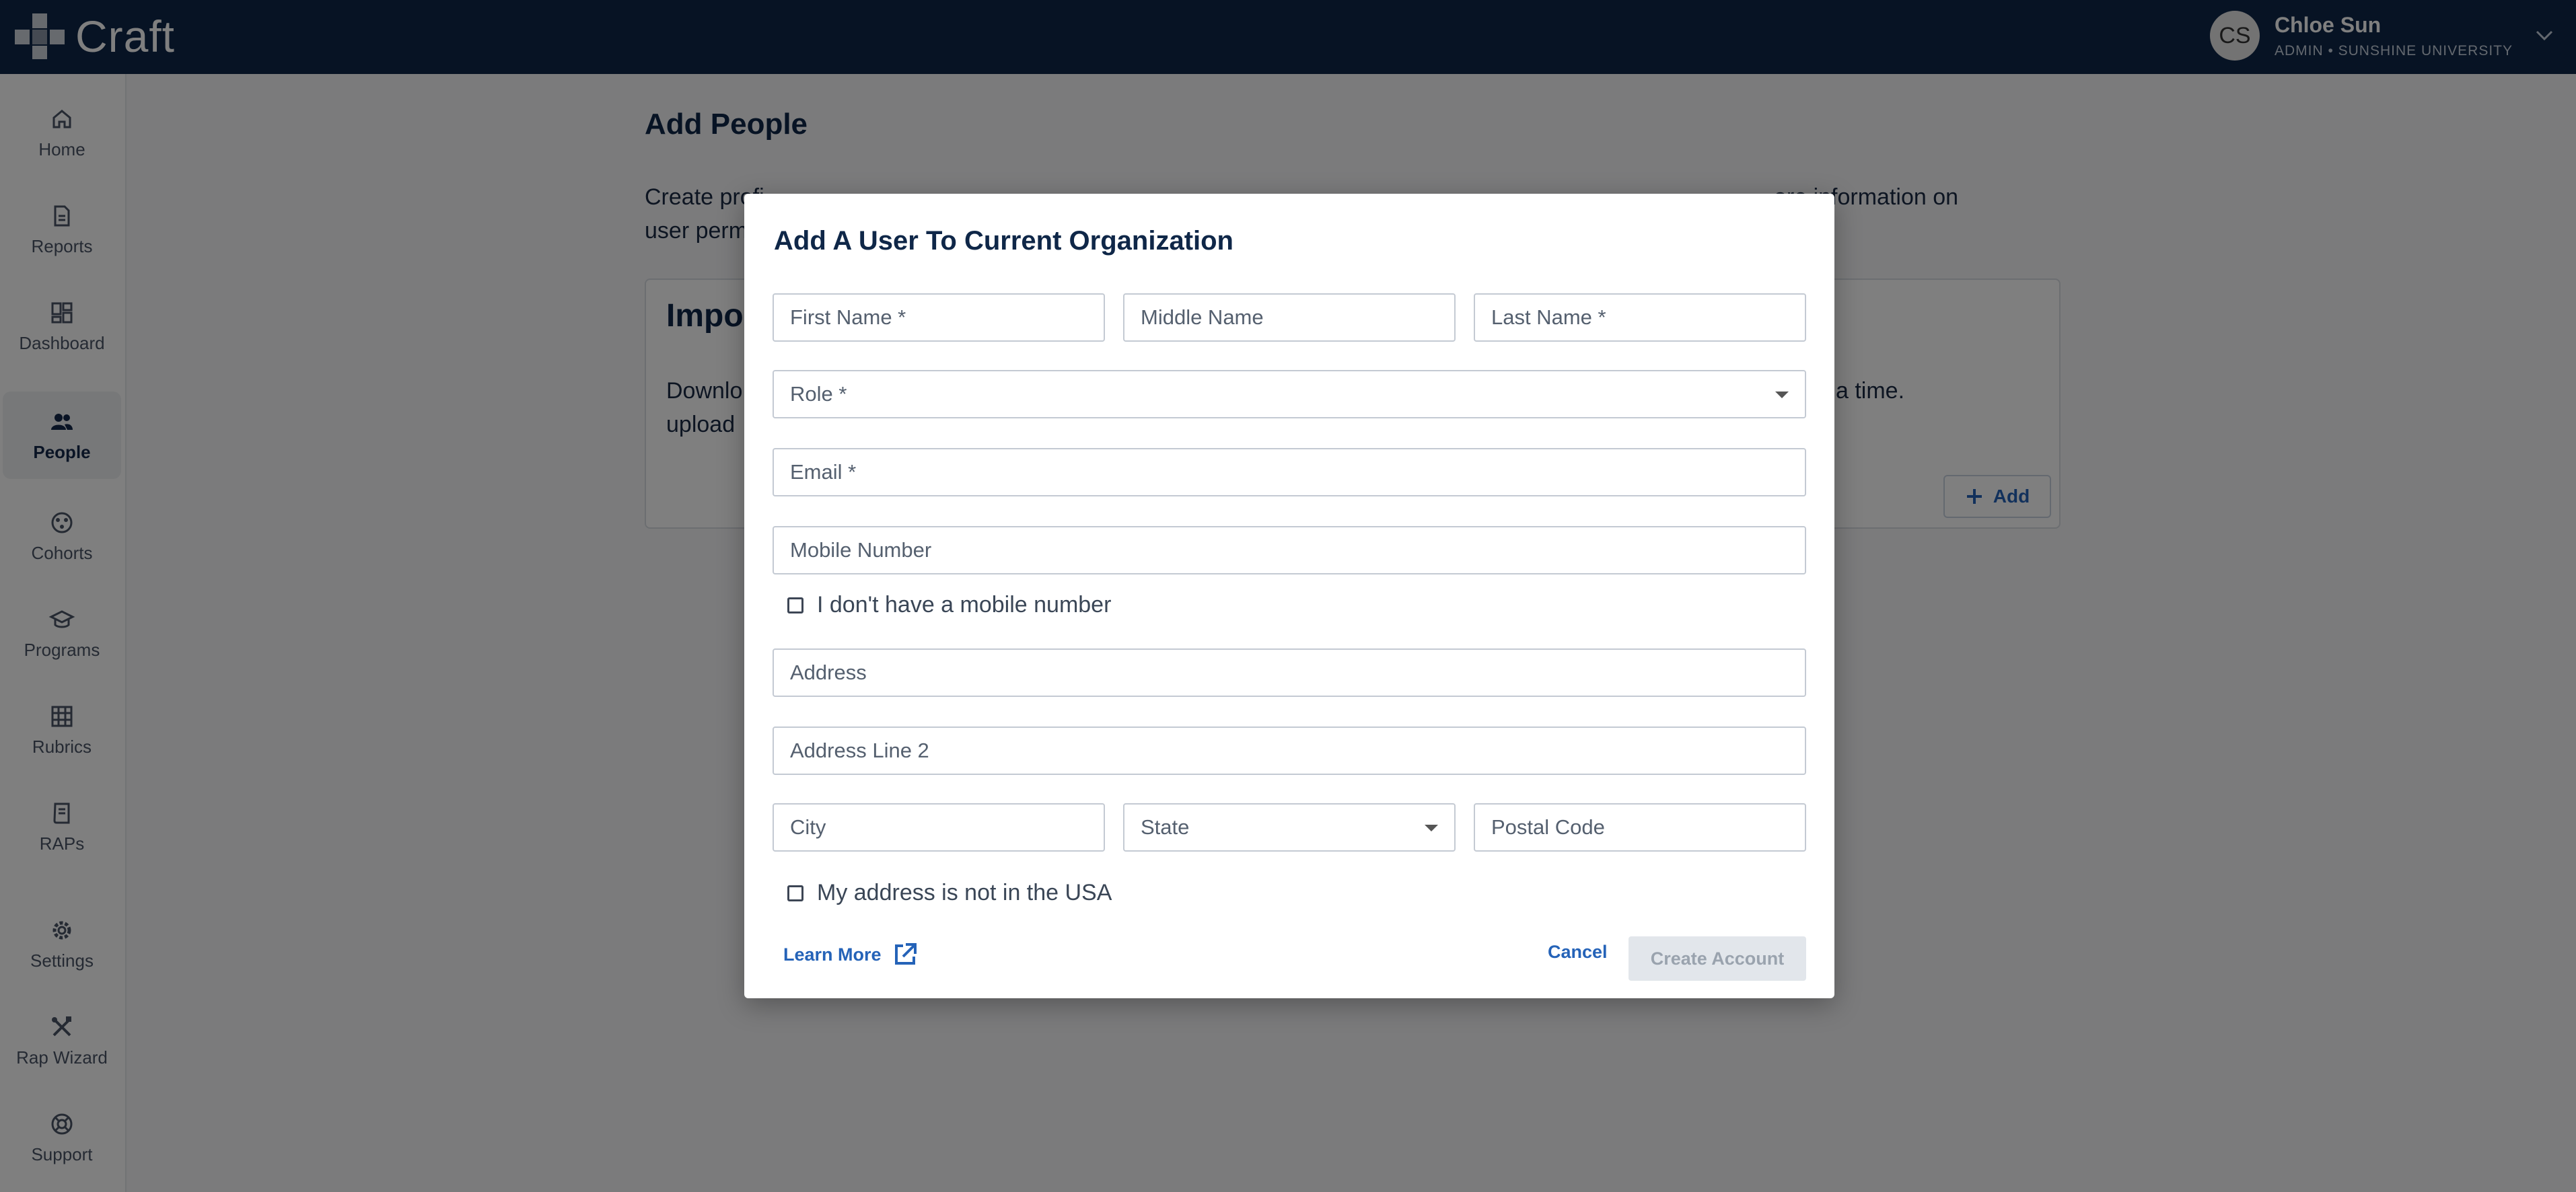 The image size is (2576, 1192). I want to click on modal-title: Add A User To Current Organization, so click(1003, 241).